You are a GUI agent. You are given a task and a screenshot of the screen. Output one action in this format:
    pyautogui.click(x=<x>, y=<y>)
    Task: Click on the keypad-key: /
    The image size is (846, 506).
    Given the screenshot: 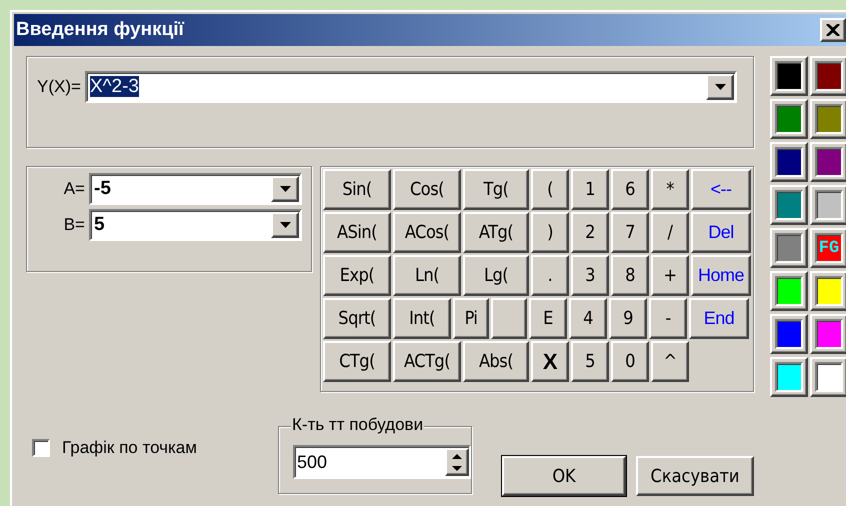 What is the action you would take?
    pyautogui.click(x=670, y=232)
    